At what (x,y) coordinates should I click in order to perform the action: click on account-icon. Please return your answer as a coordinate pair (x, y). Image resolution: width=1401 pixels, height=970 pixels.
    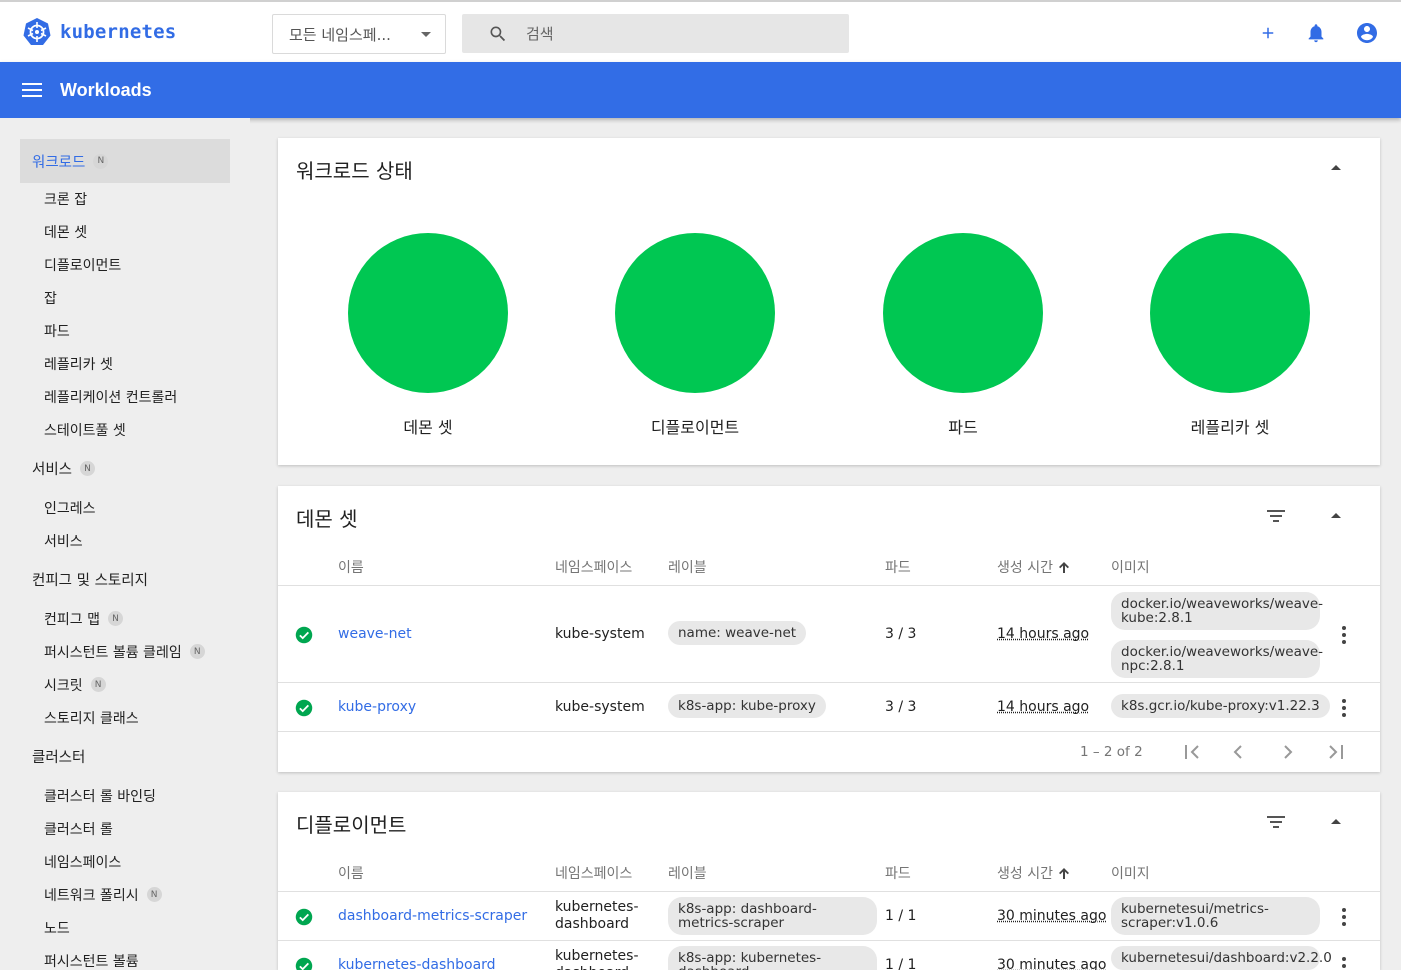
    Looking at the image, I should click on (1367, 33).